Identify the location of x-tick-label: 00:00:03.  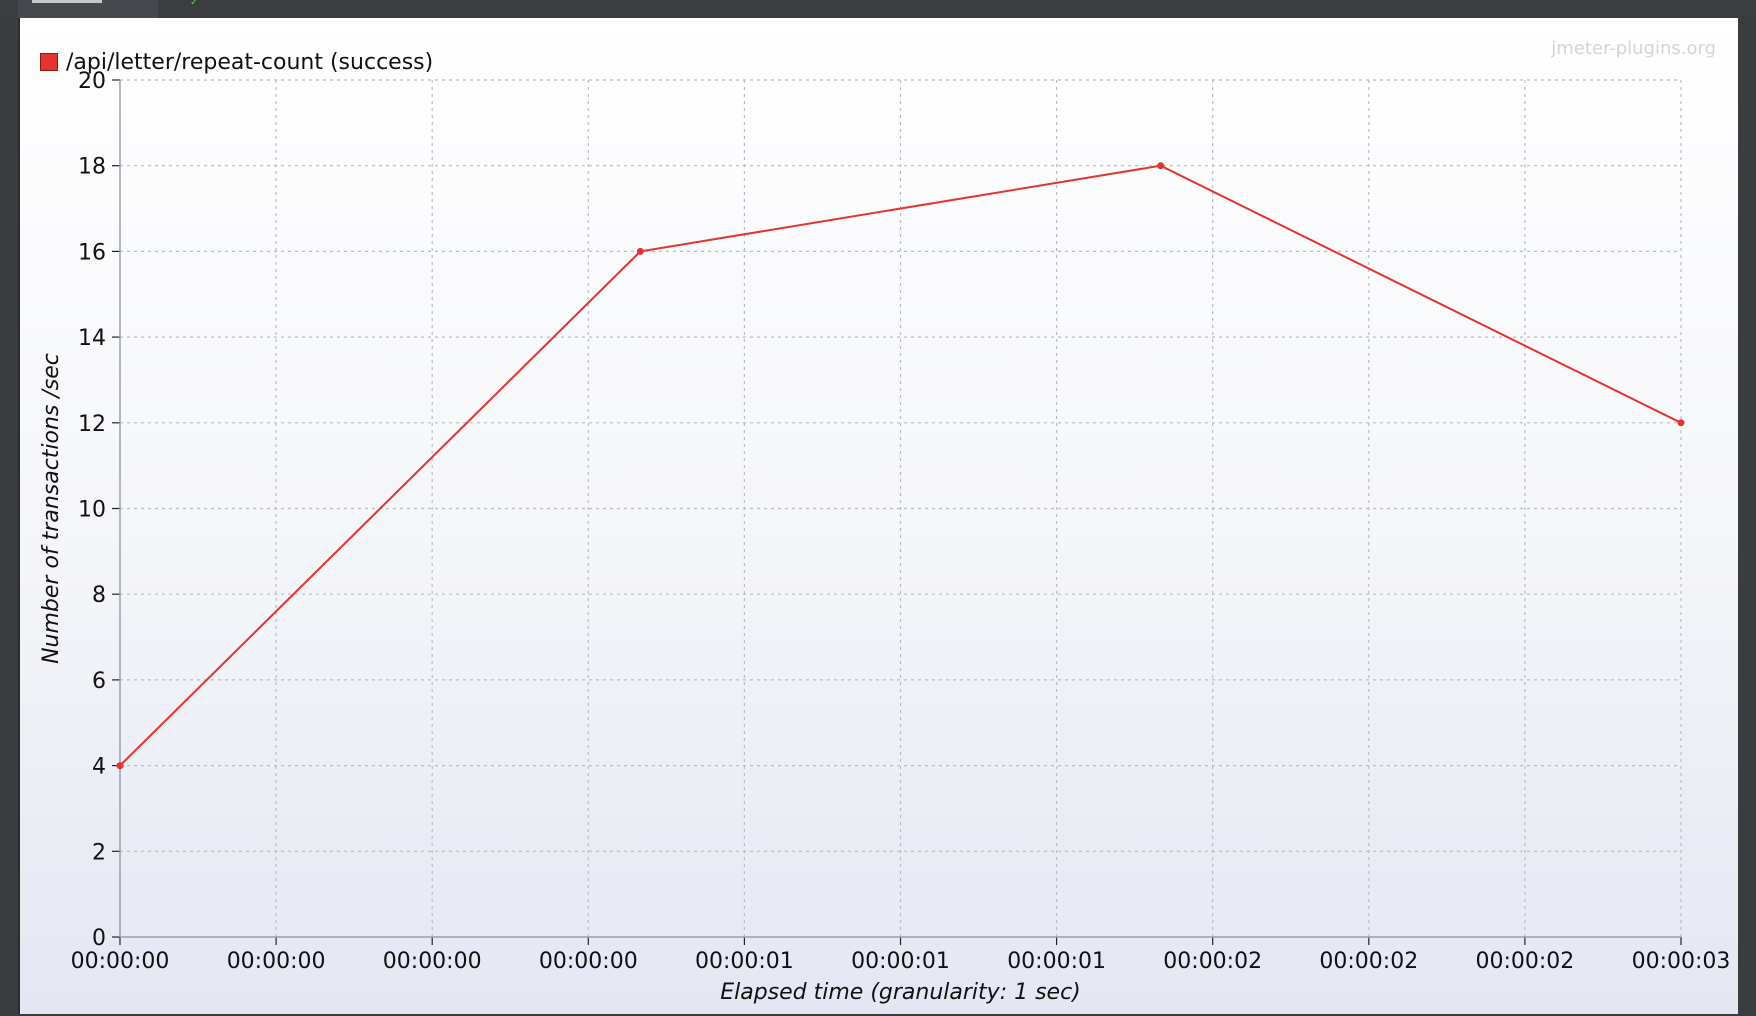
(1681, 961).